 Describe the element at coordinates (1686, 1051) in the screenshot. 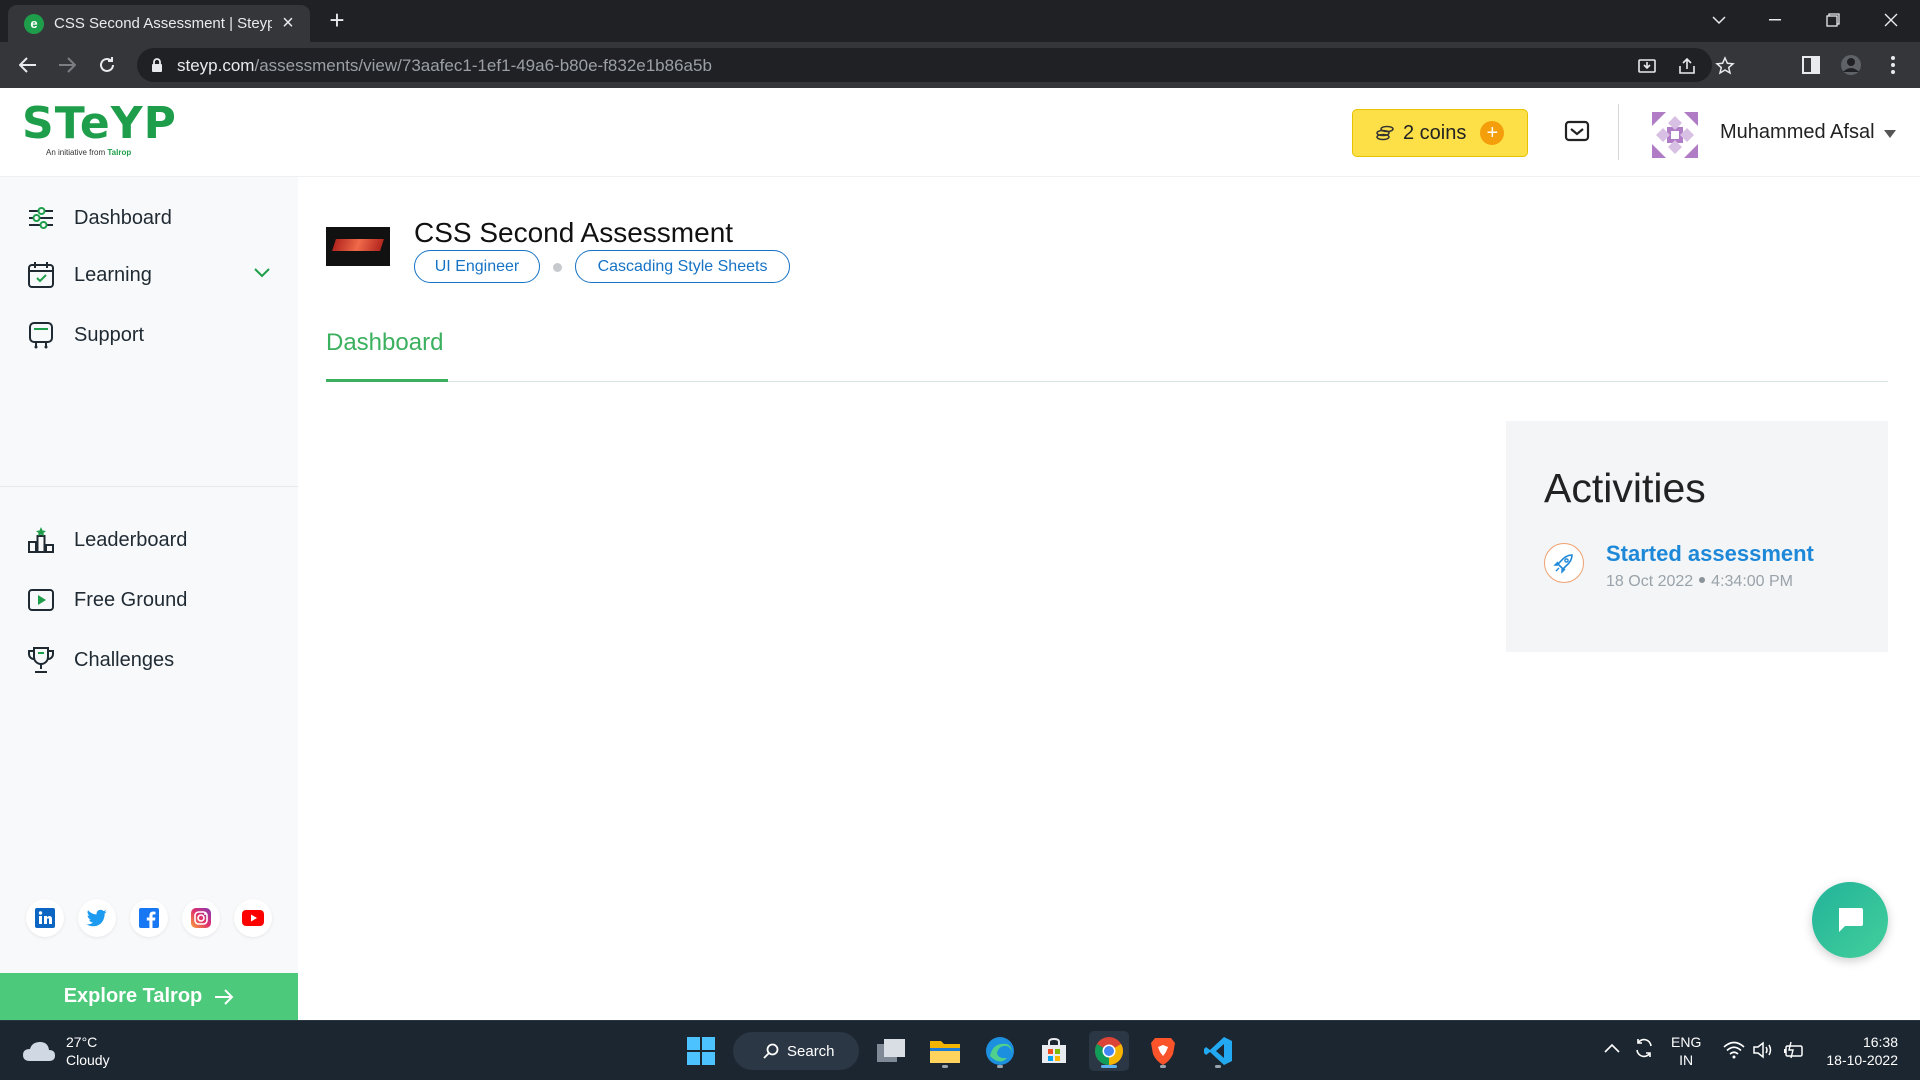

I see `input-language: ENG IN` at that location.